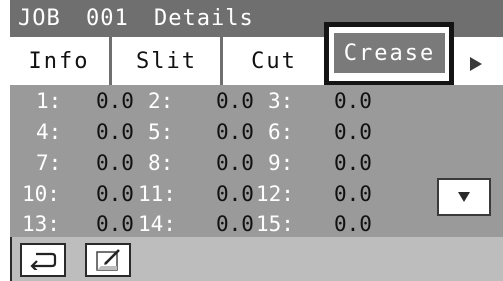 The image size is (503, 281). Describe the element at coordinates (389, 53) in the screenshot. I see `tab-crease: Crease` at that location.